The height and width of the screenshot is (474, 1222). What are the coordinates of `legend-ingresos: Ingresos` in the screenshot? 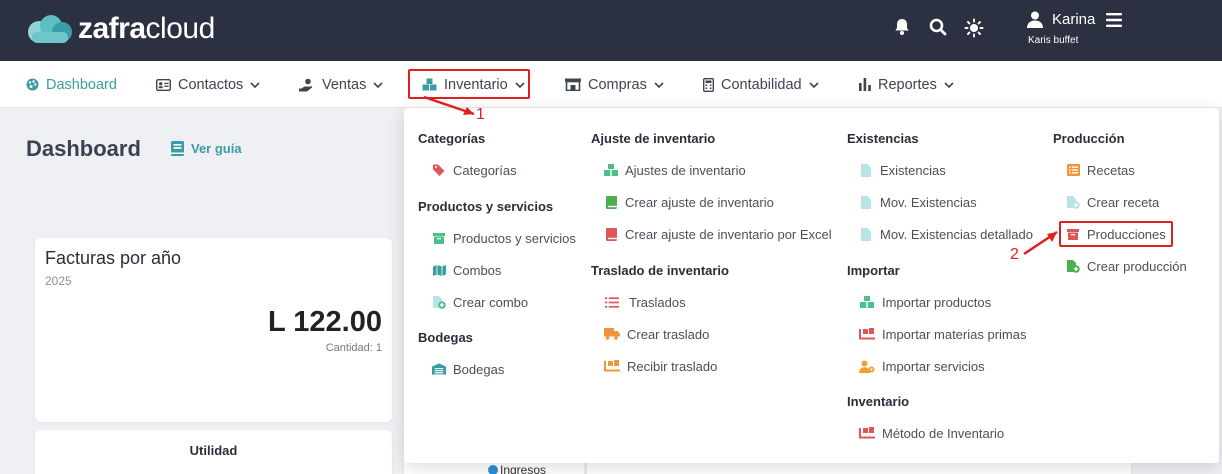 It's located at (523, 468).